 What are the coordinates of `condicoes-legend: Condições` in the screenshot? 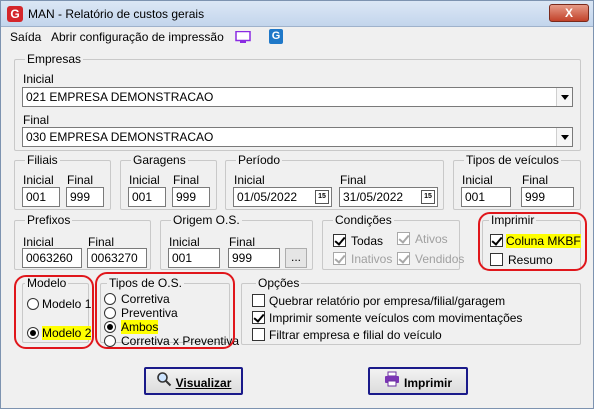 It's located at (363, 220).